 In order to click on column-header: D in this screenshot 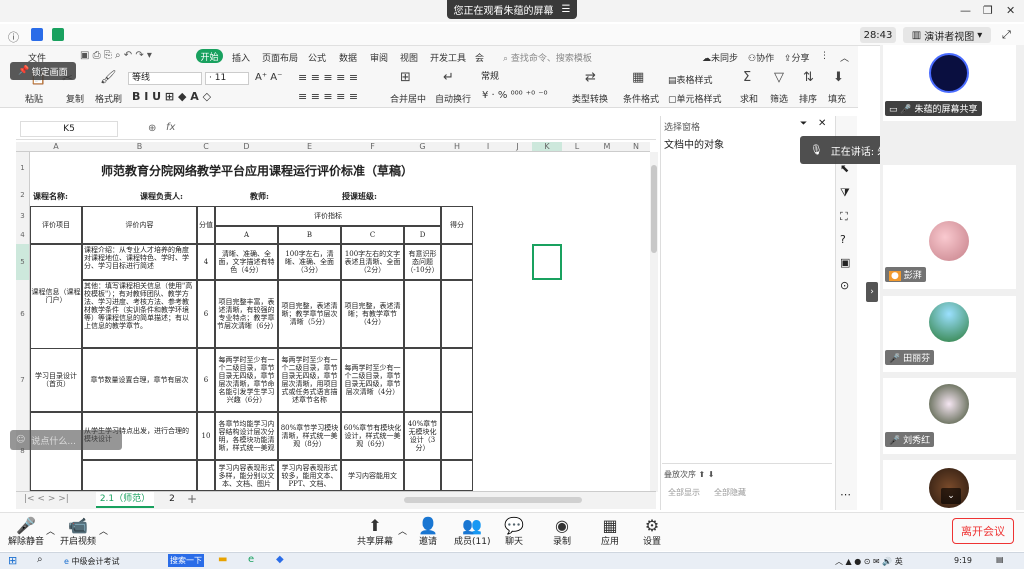, I will do `click(246, 147)`.